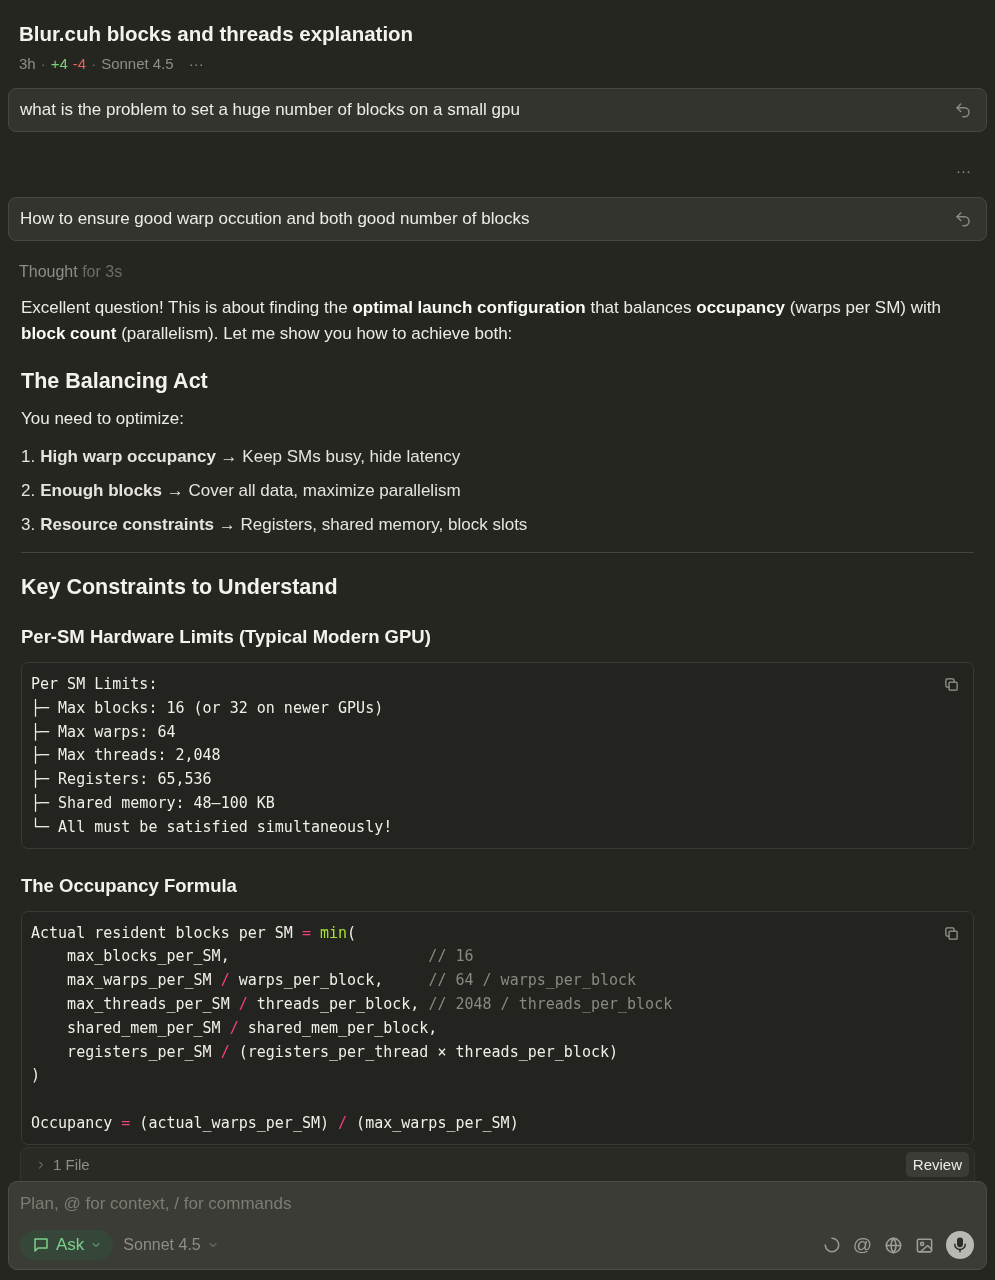  I want to click on list-number: 2., so click(28, 491).